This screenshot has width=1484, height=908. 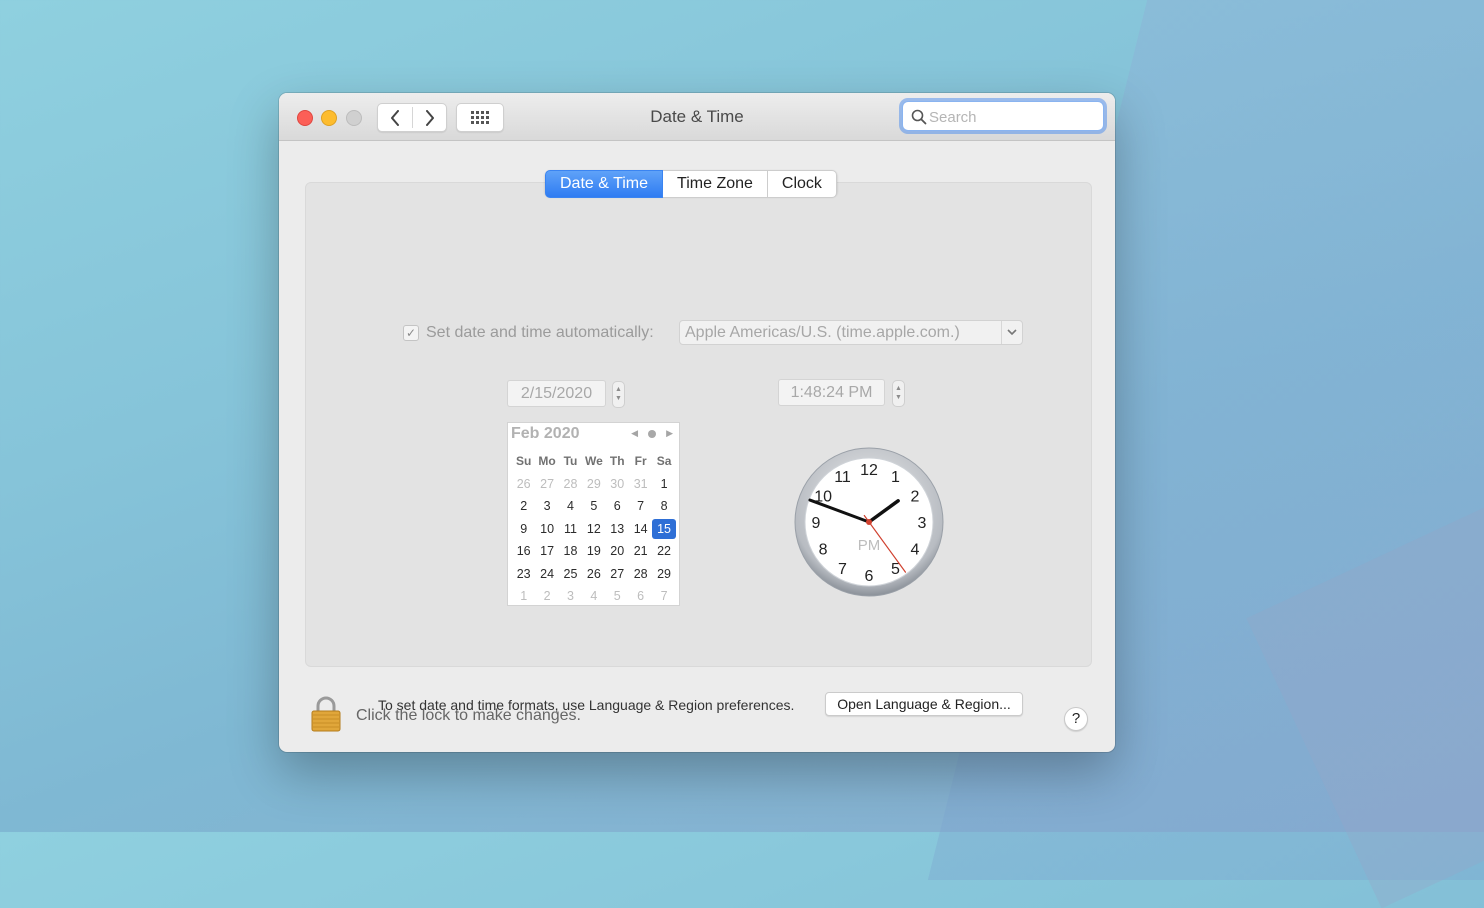 I want to click on analog-clock: 12 1234567891011PM, so click(x=869, y=522).